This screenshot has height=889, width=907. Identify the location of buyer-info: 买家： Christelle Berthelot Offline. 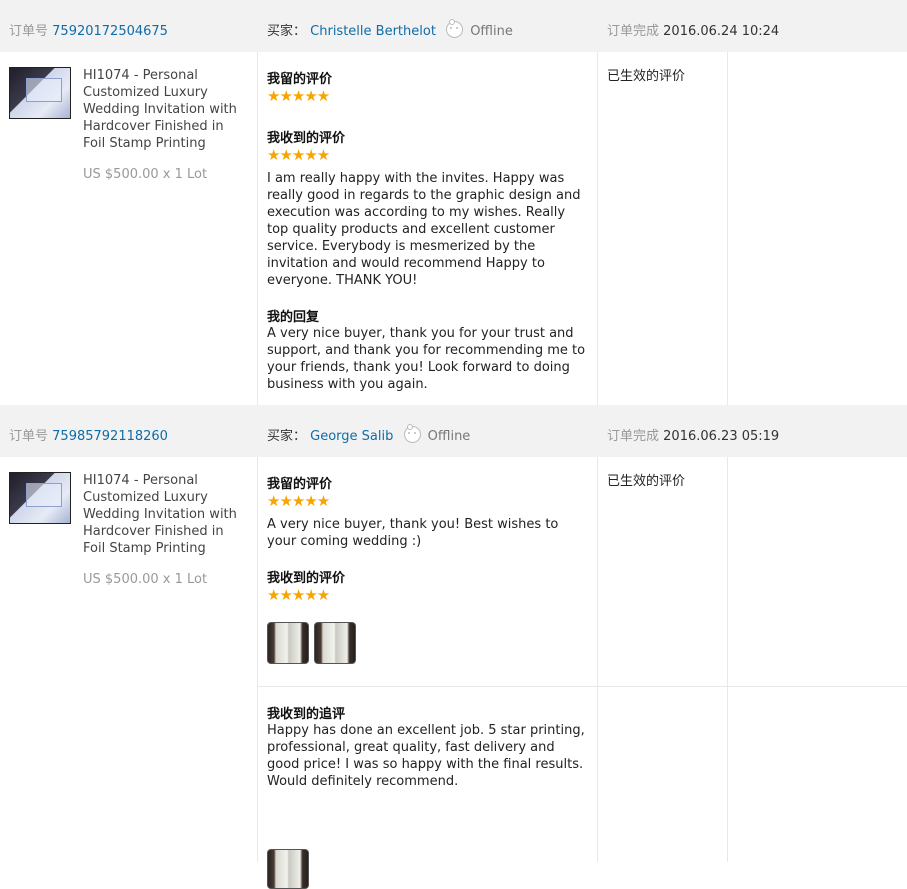
(390, 29).